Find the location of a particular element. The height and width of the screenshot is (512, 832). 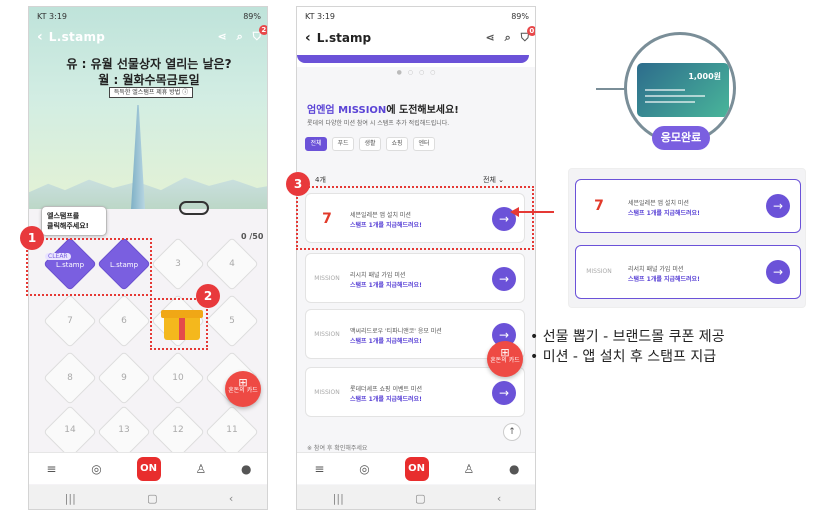

mission-name: 롯데더셰프 쇼핑 이벤트 미션 is located at coordinates (386, 389).